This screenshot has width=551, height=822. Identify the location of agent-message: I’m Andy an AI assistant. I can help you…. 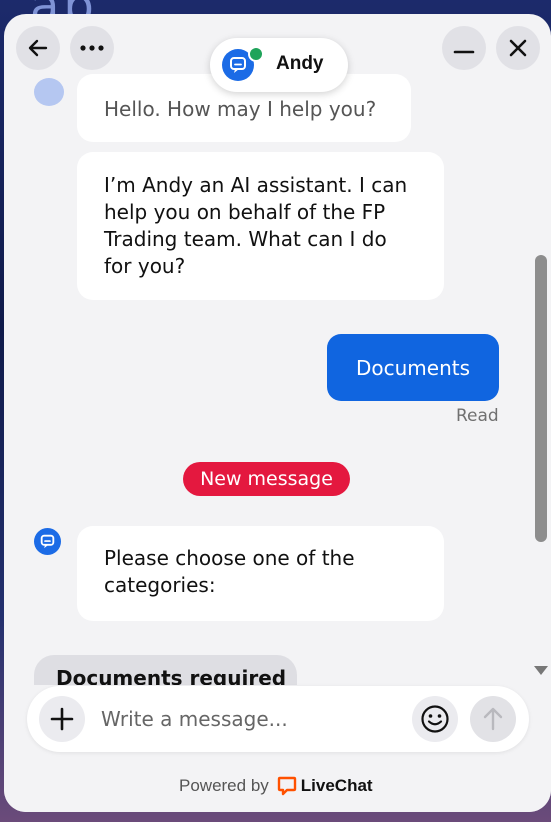
(260, 226).